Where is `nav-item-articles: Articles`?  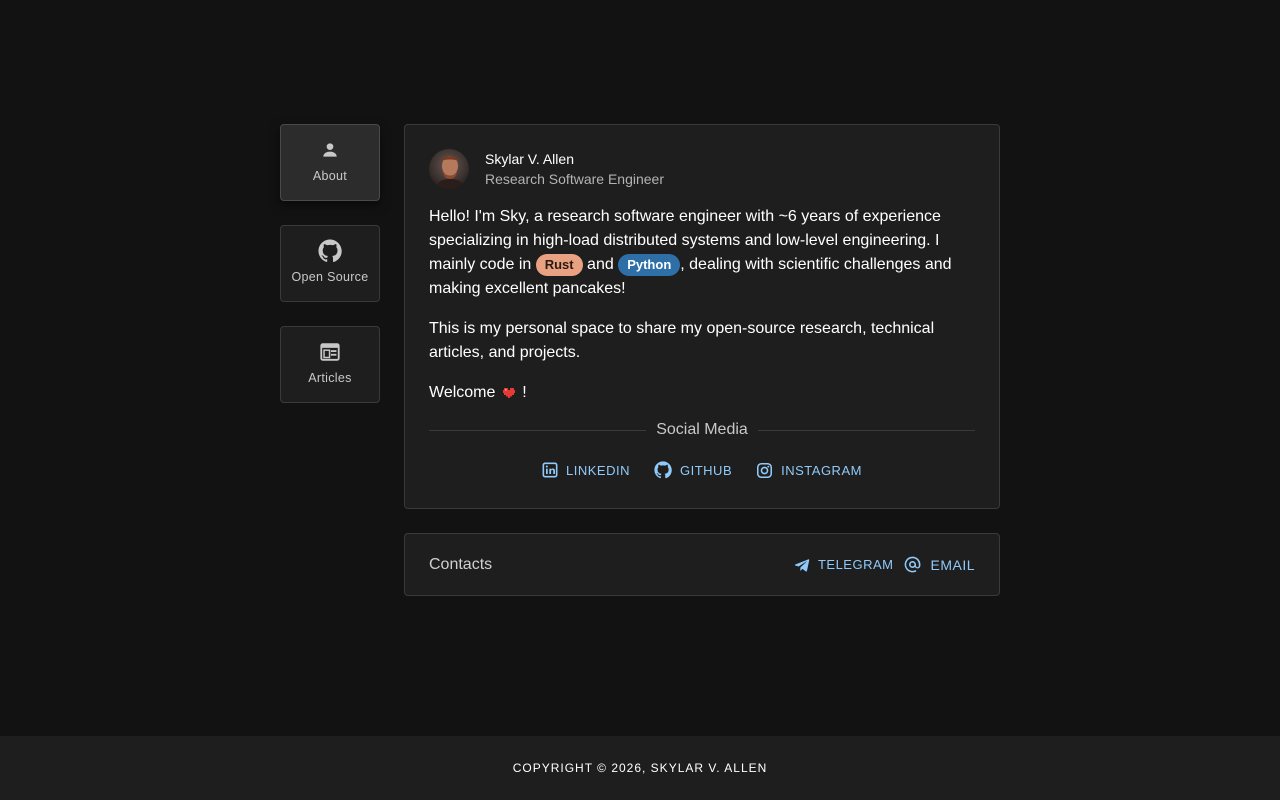
nav-item-articles: Articles is located at coordinates (330, 364).